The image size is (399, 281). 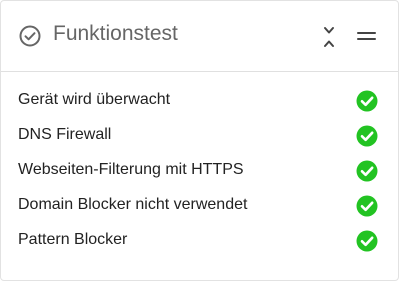 I want to click on check-label: Gerät wird überwacht, so click(x=94, y=99).